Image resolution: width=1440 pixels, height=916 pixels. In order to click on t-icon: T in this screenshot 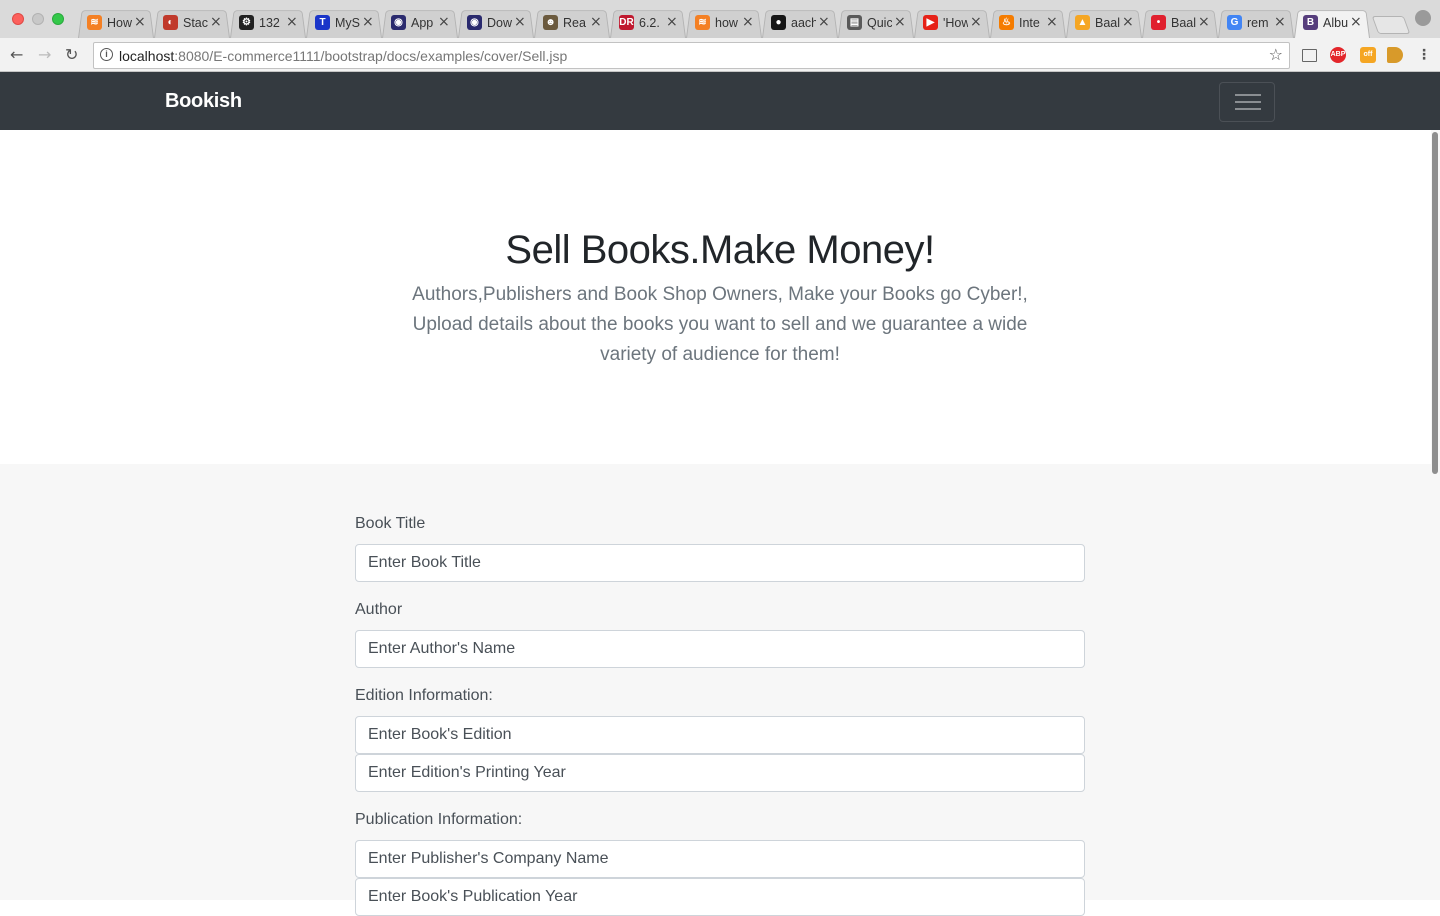, I will do `click(322, 22)`.